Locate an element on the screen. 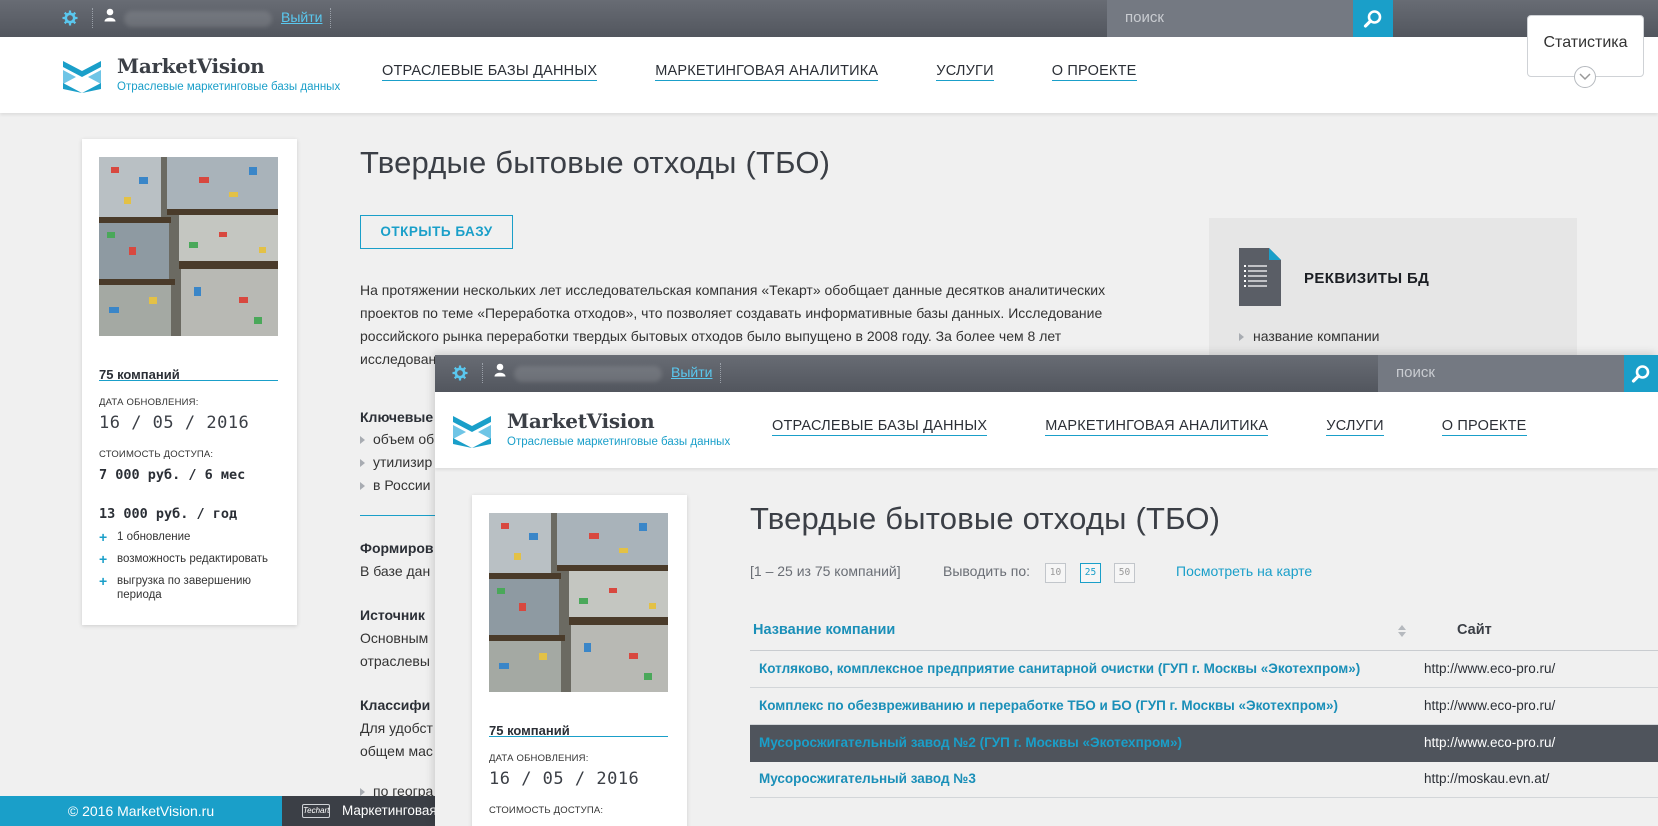 Image resolution: width=1658 pixels, height=826 pixels. card-divider is located at coordinates (578, 736).